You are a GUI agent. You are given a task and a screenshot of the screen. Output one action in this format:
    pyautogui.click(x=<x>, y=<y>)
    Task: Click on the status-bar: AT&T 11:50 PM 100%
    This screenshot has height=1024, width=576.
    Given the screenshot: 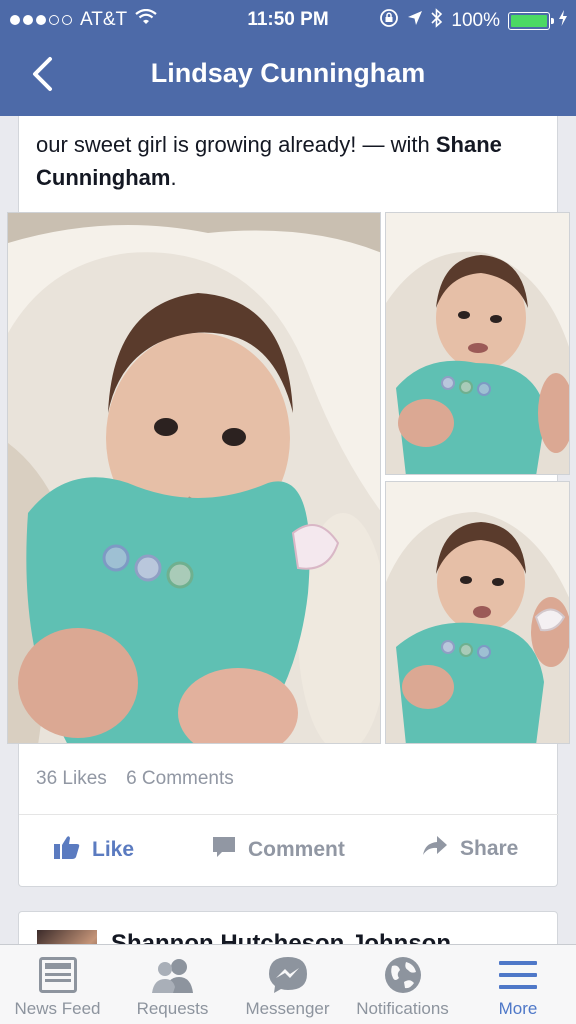 What is the action you would take?
    pyautogui.click(x=288, y=19)
    